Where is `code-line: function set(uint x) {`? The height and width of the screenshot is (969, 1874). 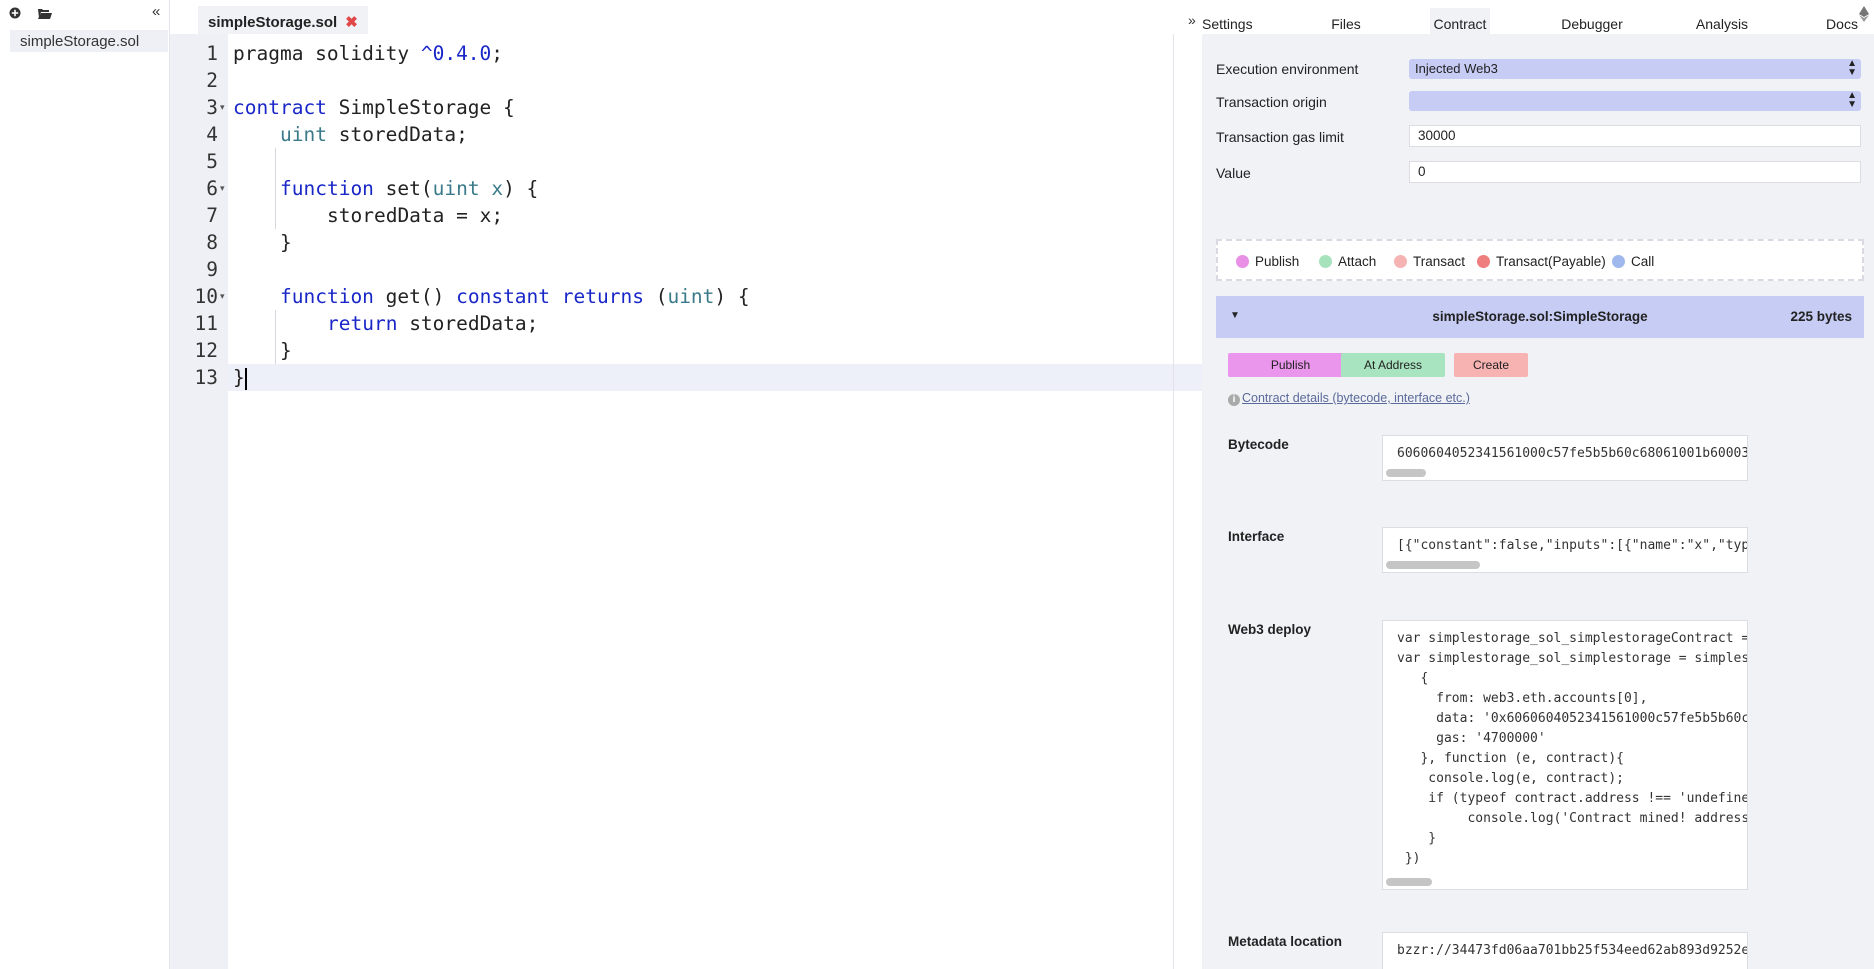
code-line: function set(uint x) { is located at coordinates (409, 188).